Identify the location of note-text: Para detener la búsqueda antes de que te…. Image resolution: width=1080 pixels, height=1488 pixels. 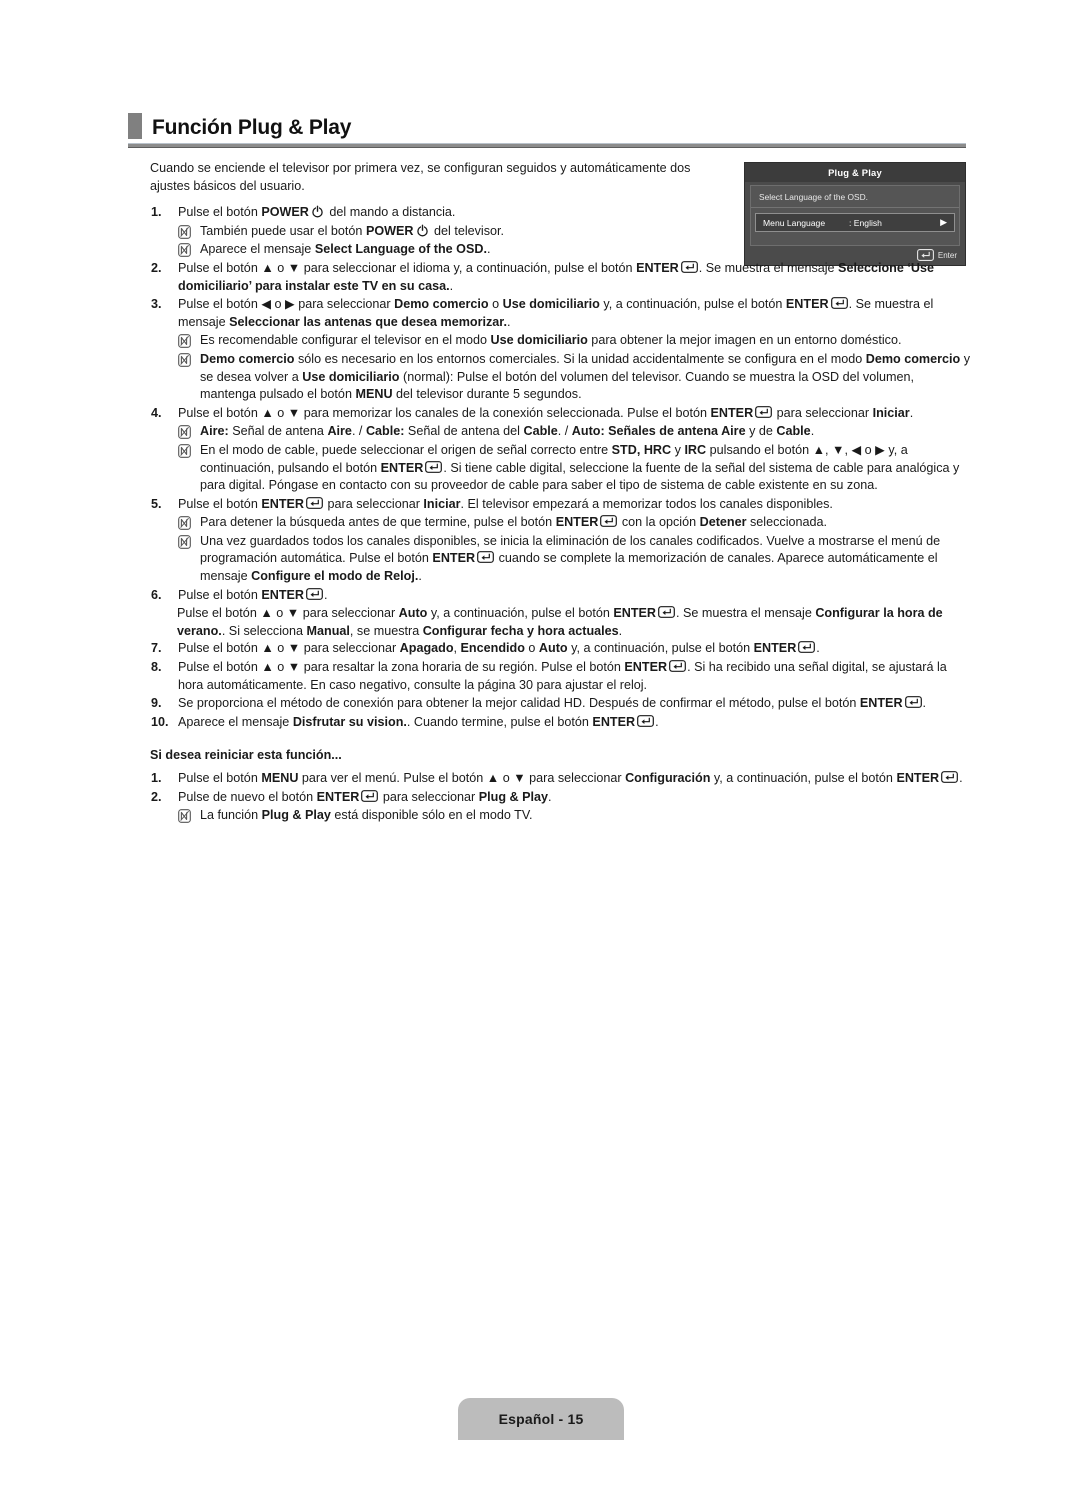
(585, 523).